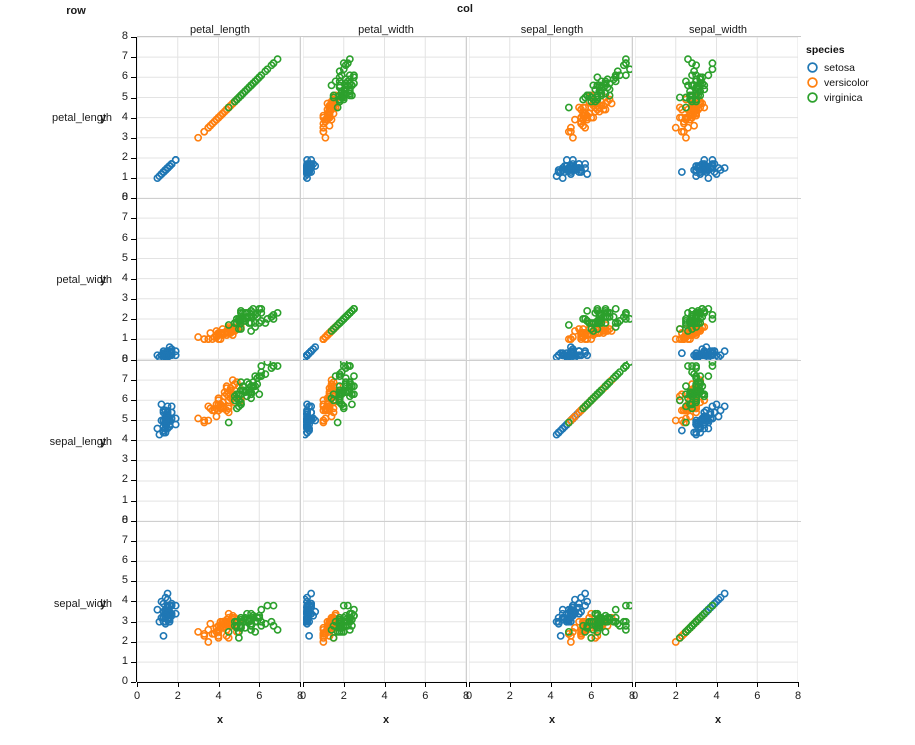  Describe the element at coordinates (82, 604) in the screenshot. I see `row-strip-sepal-width: sepal_width` at that location.